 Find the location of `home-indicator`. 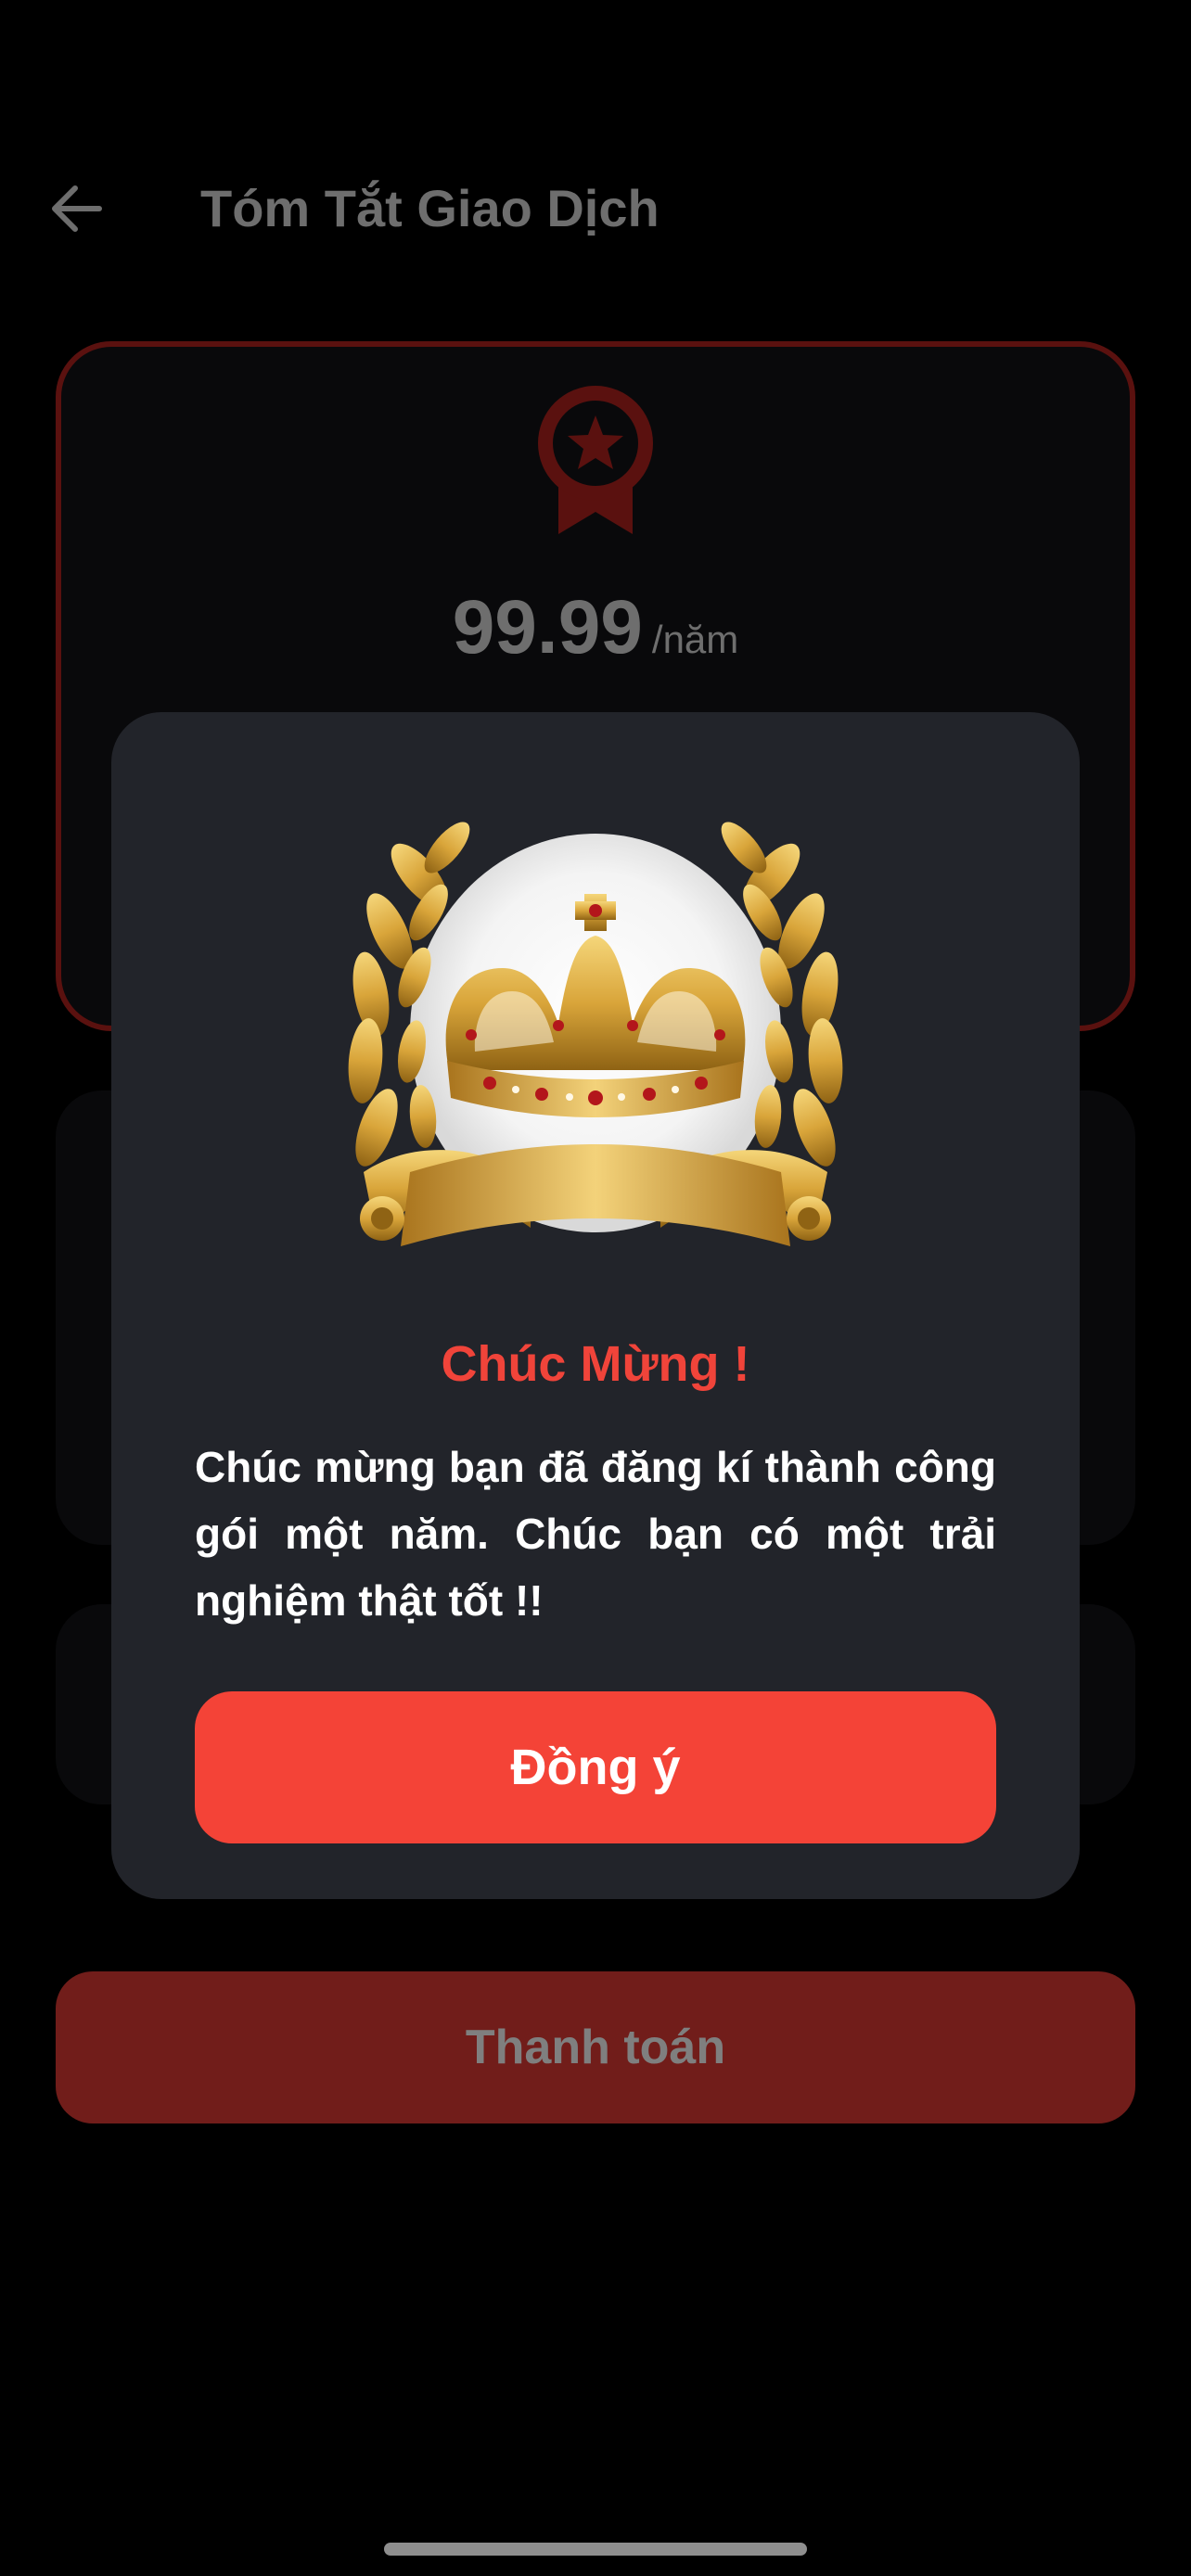

home-indicator is located at coordinates (595, 2549).